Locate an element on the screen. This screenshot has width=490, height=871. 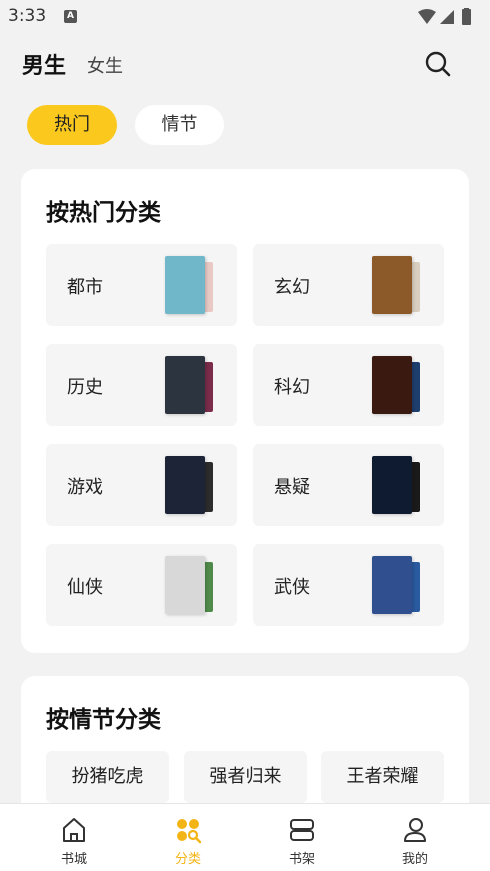
plot-section-title: 按情节分类 is located at coordinates (103, 720).